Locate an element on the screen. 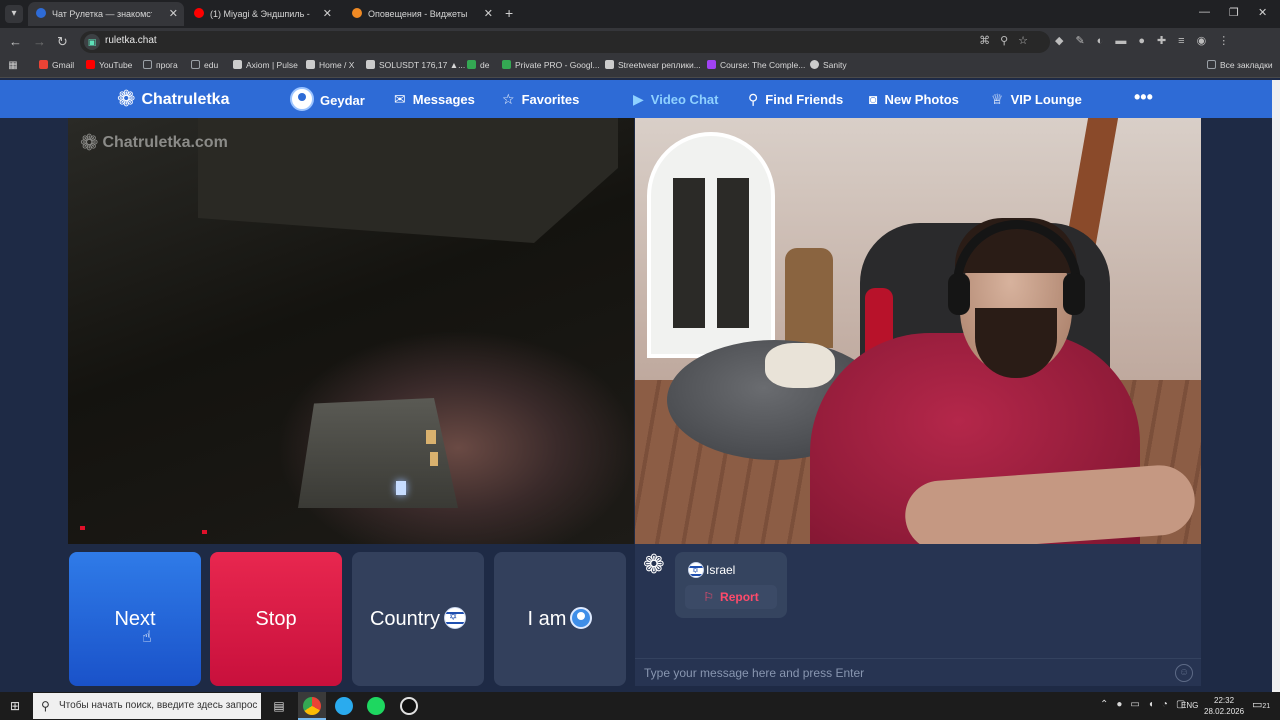  notification-center-icon: ▭21 is located at coordinates (1261, 704).